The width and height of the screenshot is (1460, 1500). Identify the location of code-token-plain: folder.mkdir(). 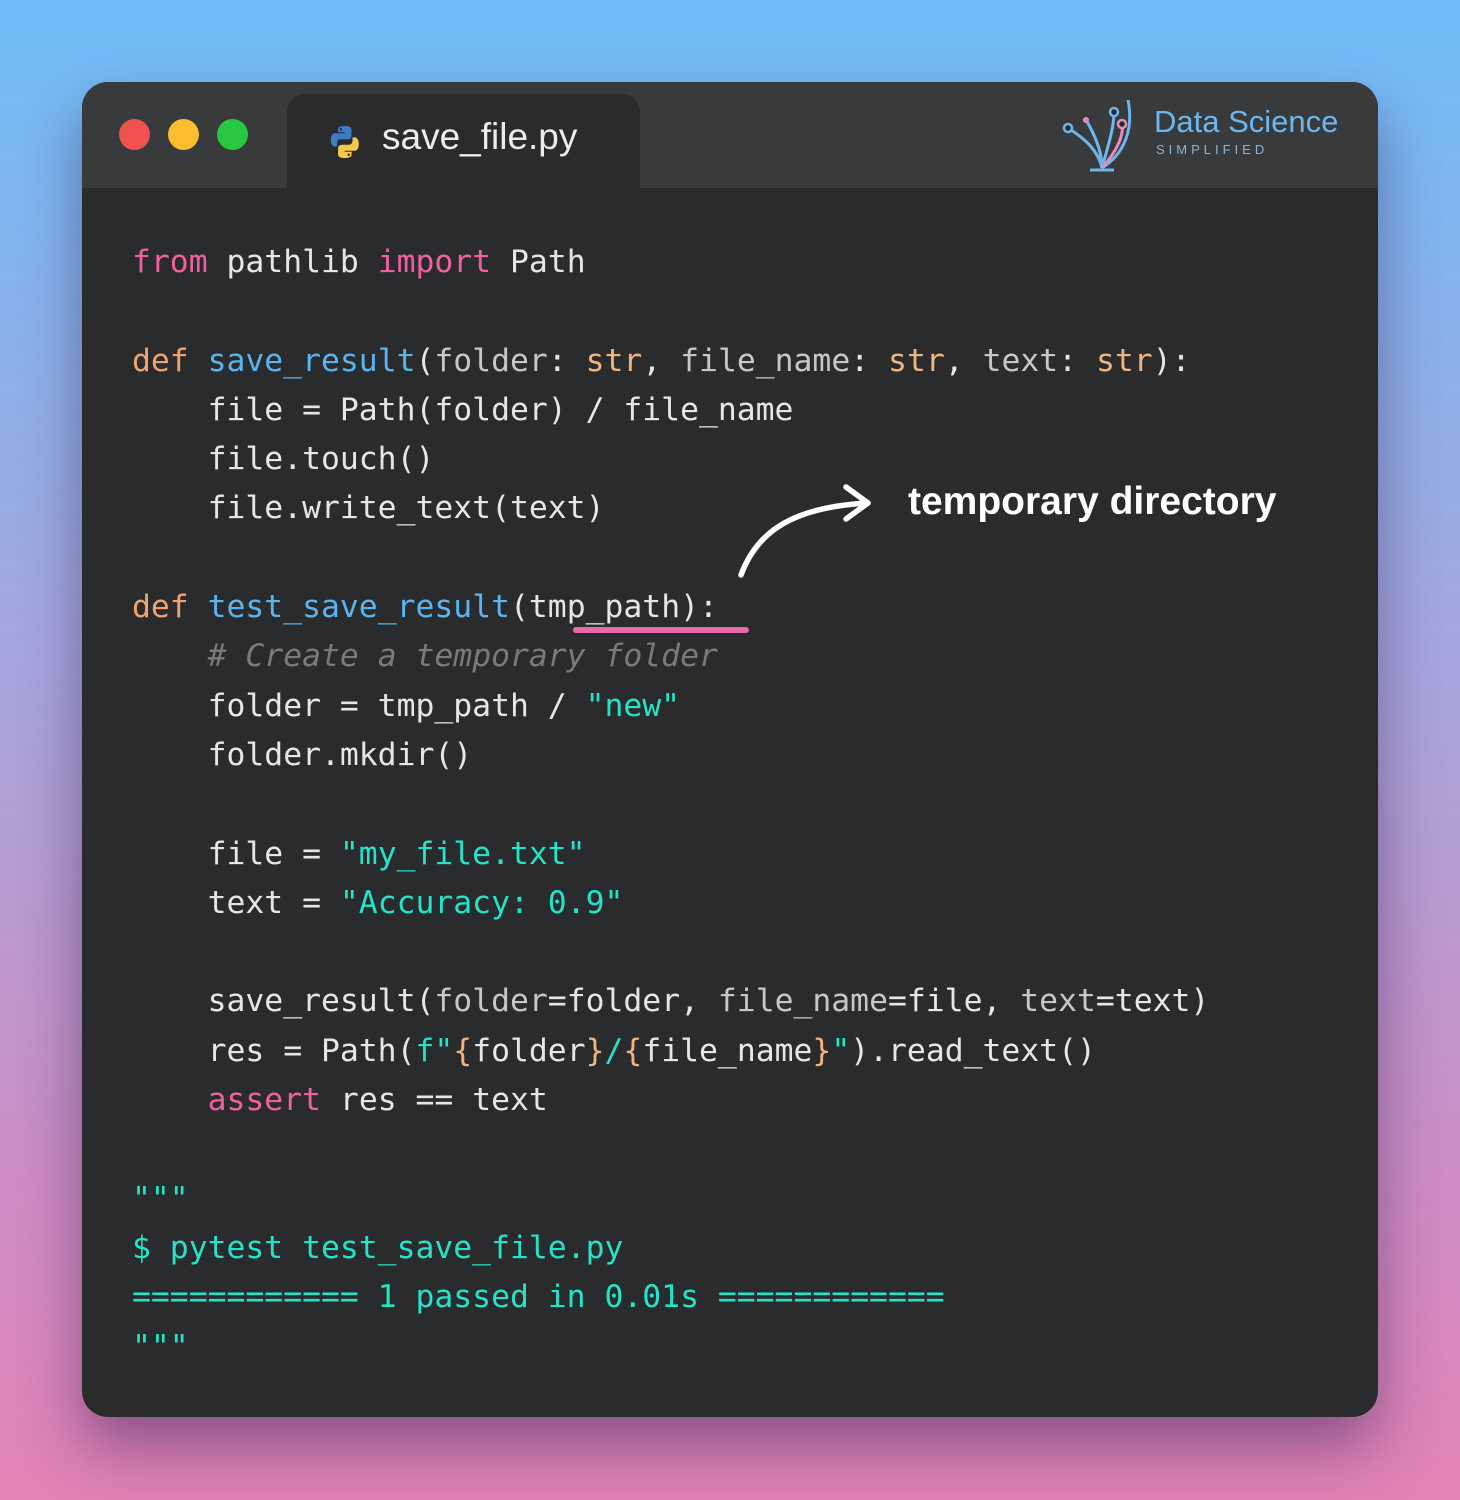
(302, 754).